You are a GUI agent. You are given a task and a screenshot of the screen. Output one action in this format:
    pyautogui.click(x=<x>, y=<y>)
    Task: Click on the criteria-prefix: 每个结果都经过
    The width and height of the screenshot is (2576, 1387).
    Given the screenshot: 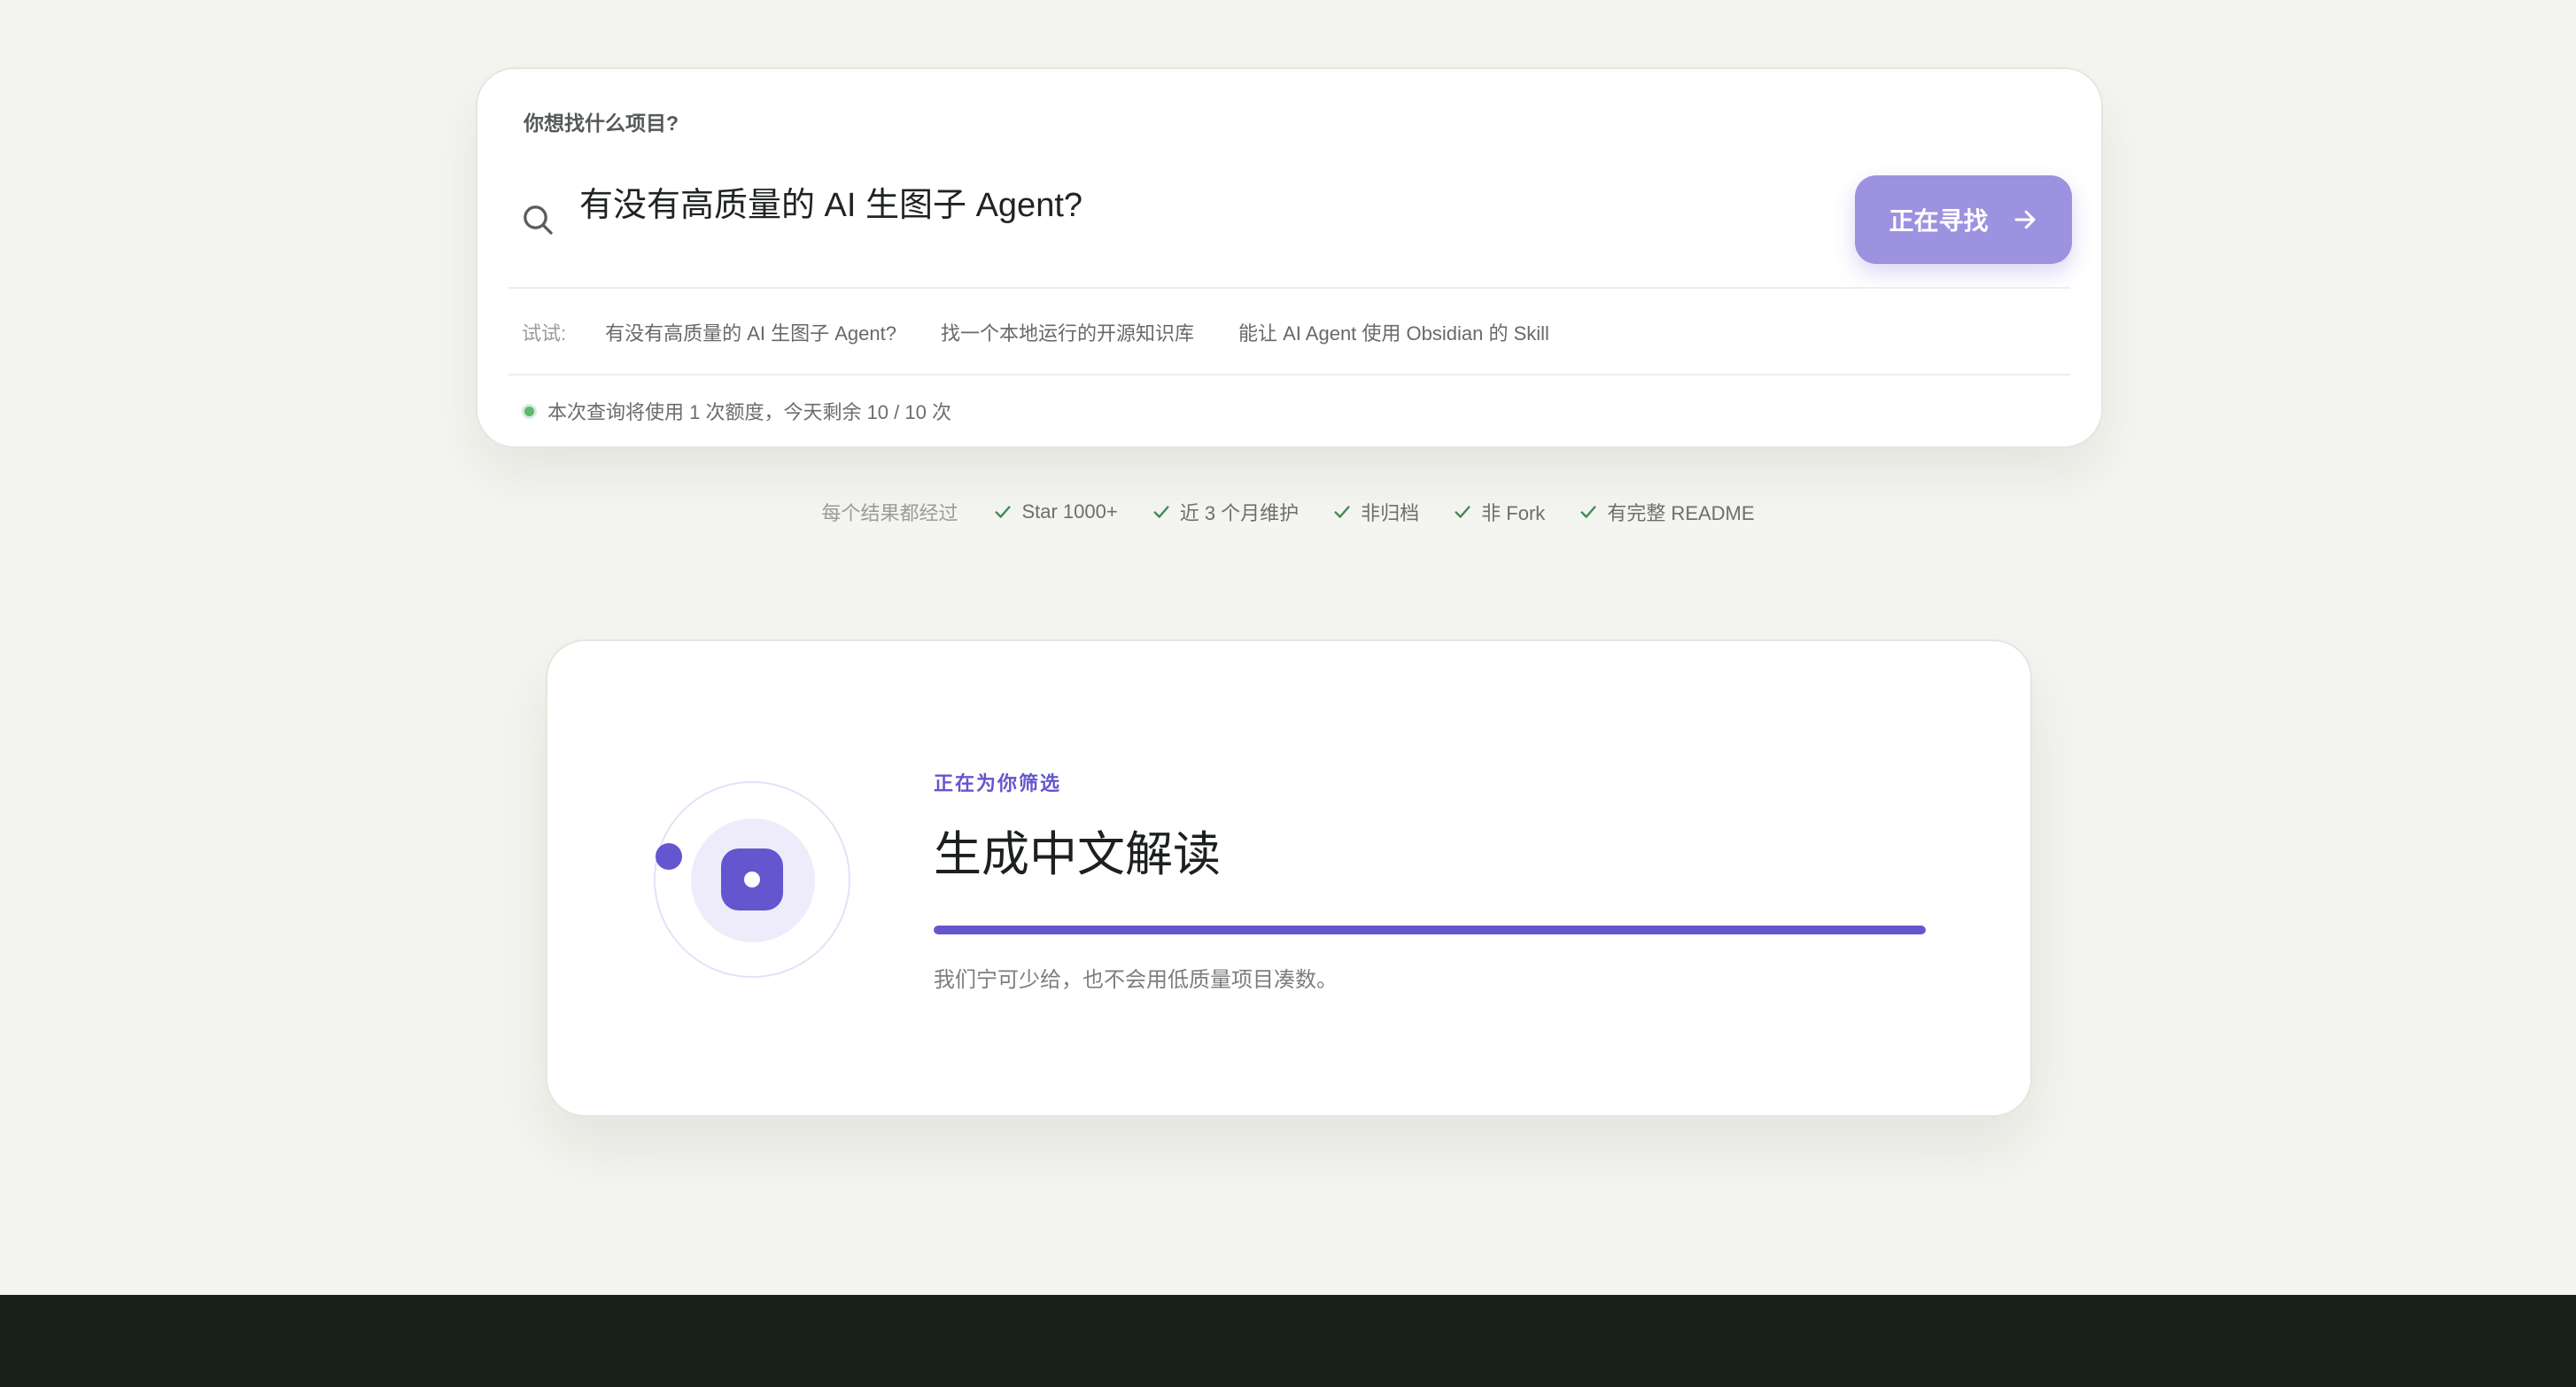 What is the action you would take?
    pyautogui.click(x=889, y=513)
    